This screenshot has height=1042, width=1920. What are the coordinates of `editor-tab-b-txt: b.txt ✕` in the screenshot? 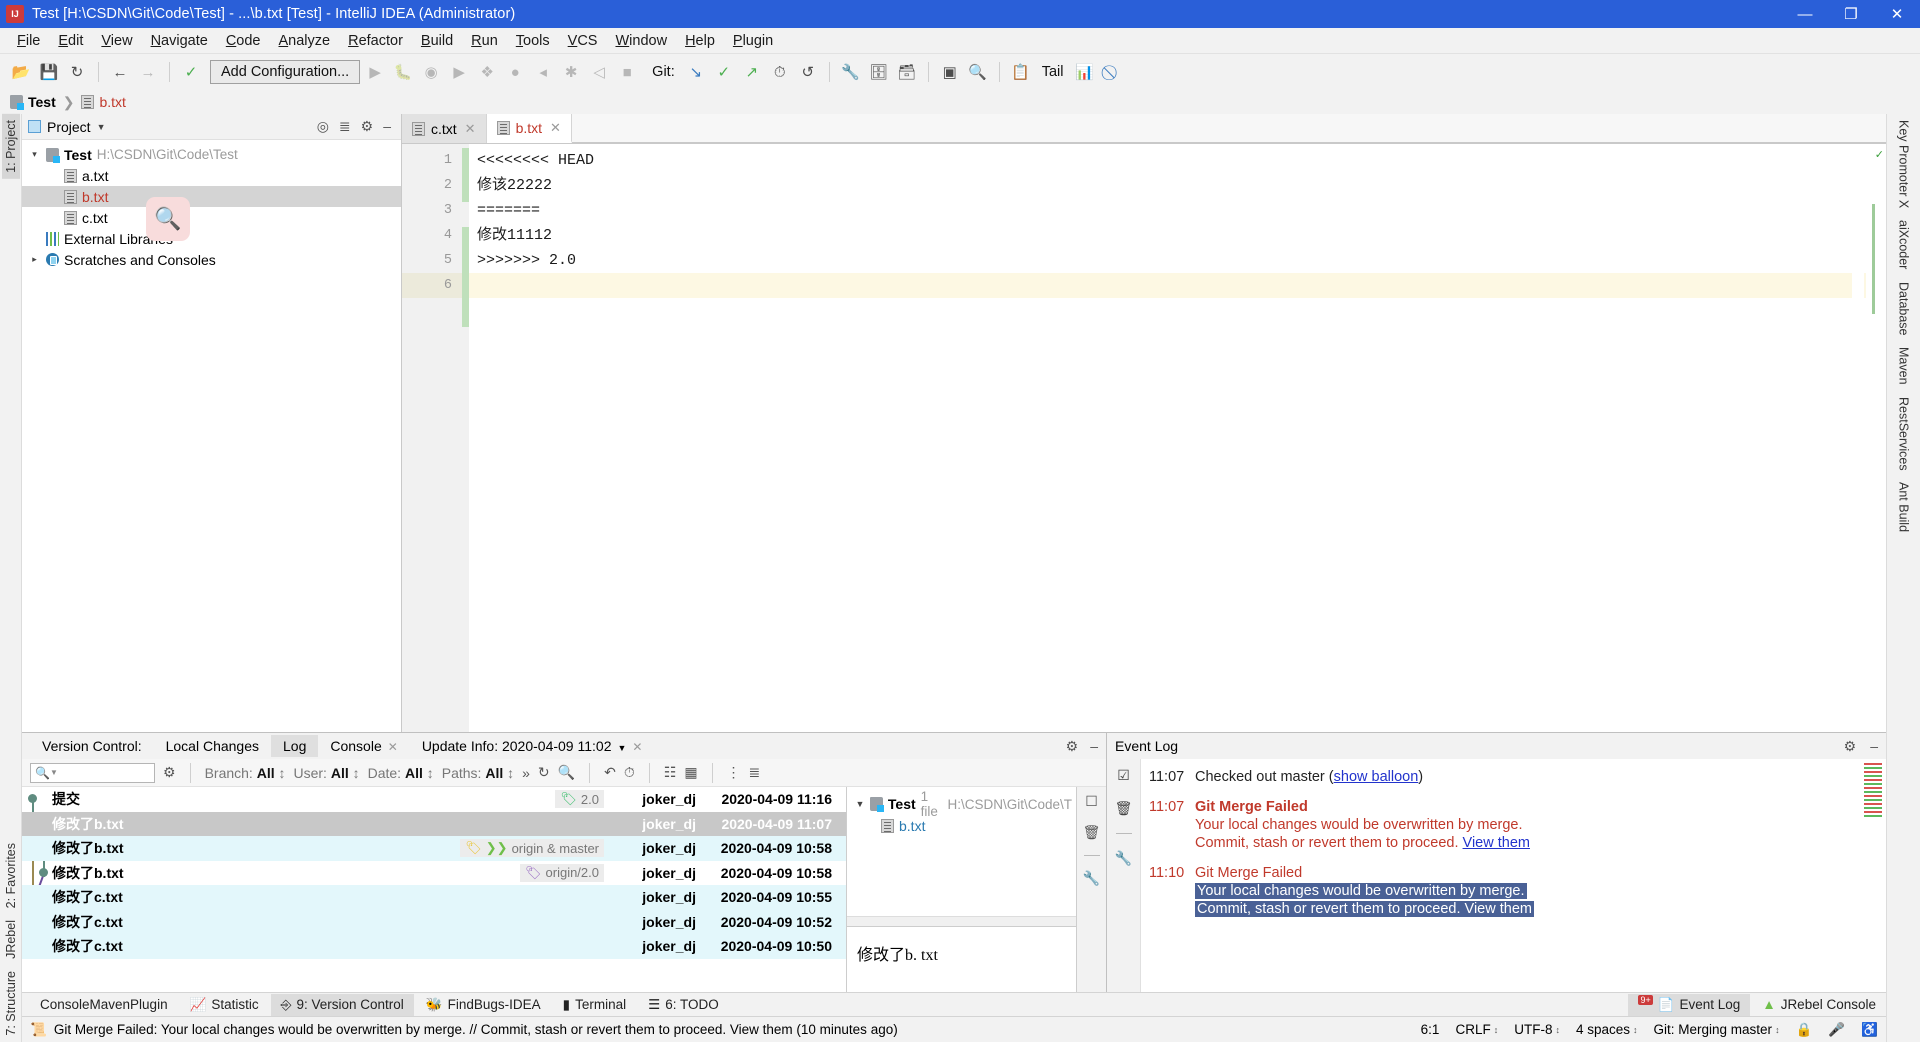 It's located at (529, 128).